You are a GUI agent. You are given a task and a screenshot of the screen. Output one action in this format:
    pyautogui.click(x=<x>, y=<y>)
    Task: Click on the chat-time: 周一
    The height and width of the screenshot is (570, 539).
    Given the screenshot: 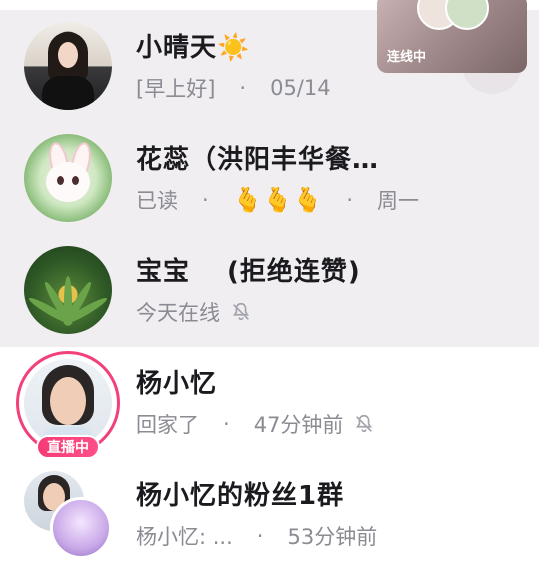 What is the action you would take?
    pyautogui.click(x=398, y=201)
    